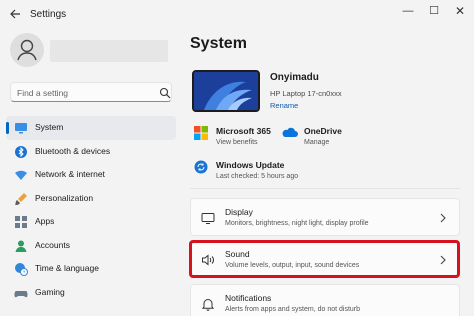 This screenshot has height=316, width=474. Describe the element at coordinates (237, 254) in the screenshot. I see `card-title: Sound` at that location.